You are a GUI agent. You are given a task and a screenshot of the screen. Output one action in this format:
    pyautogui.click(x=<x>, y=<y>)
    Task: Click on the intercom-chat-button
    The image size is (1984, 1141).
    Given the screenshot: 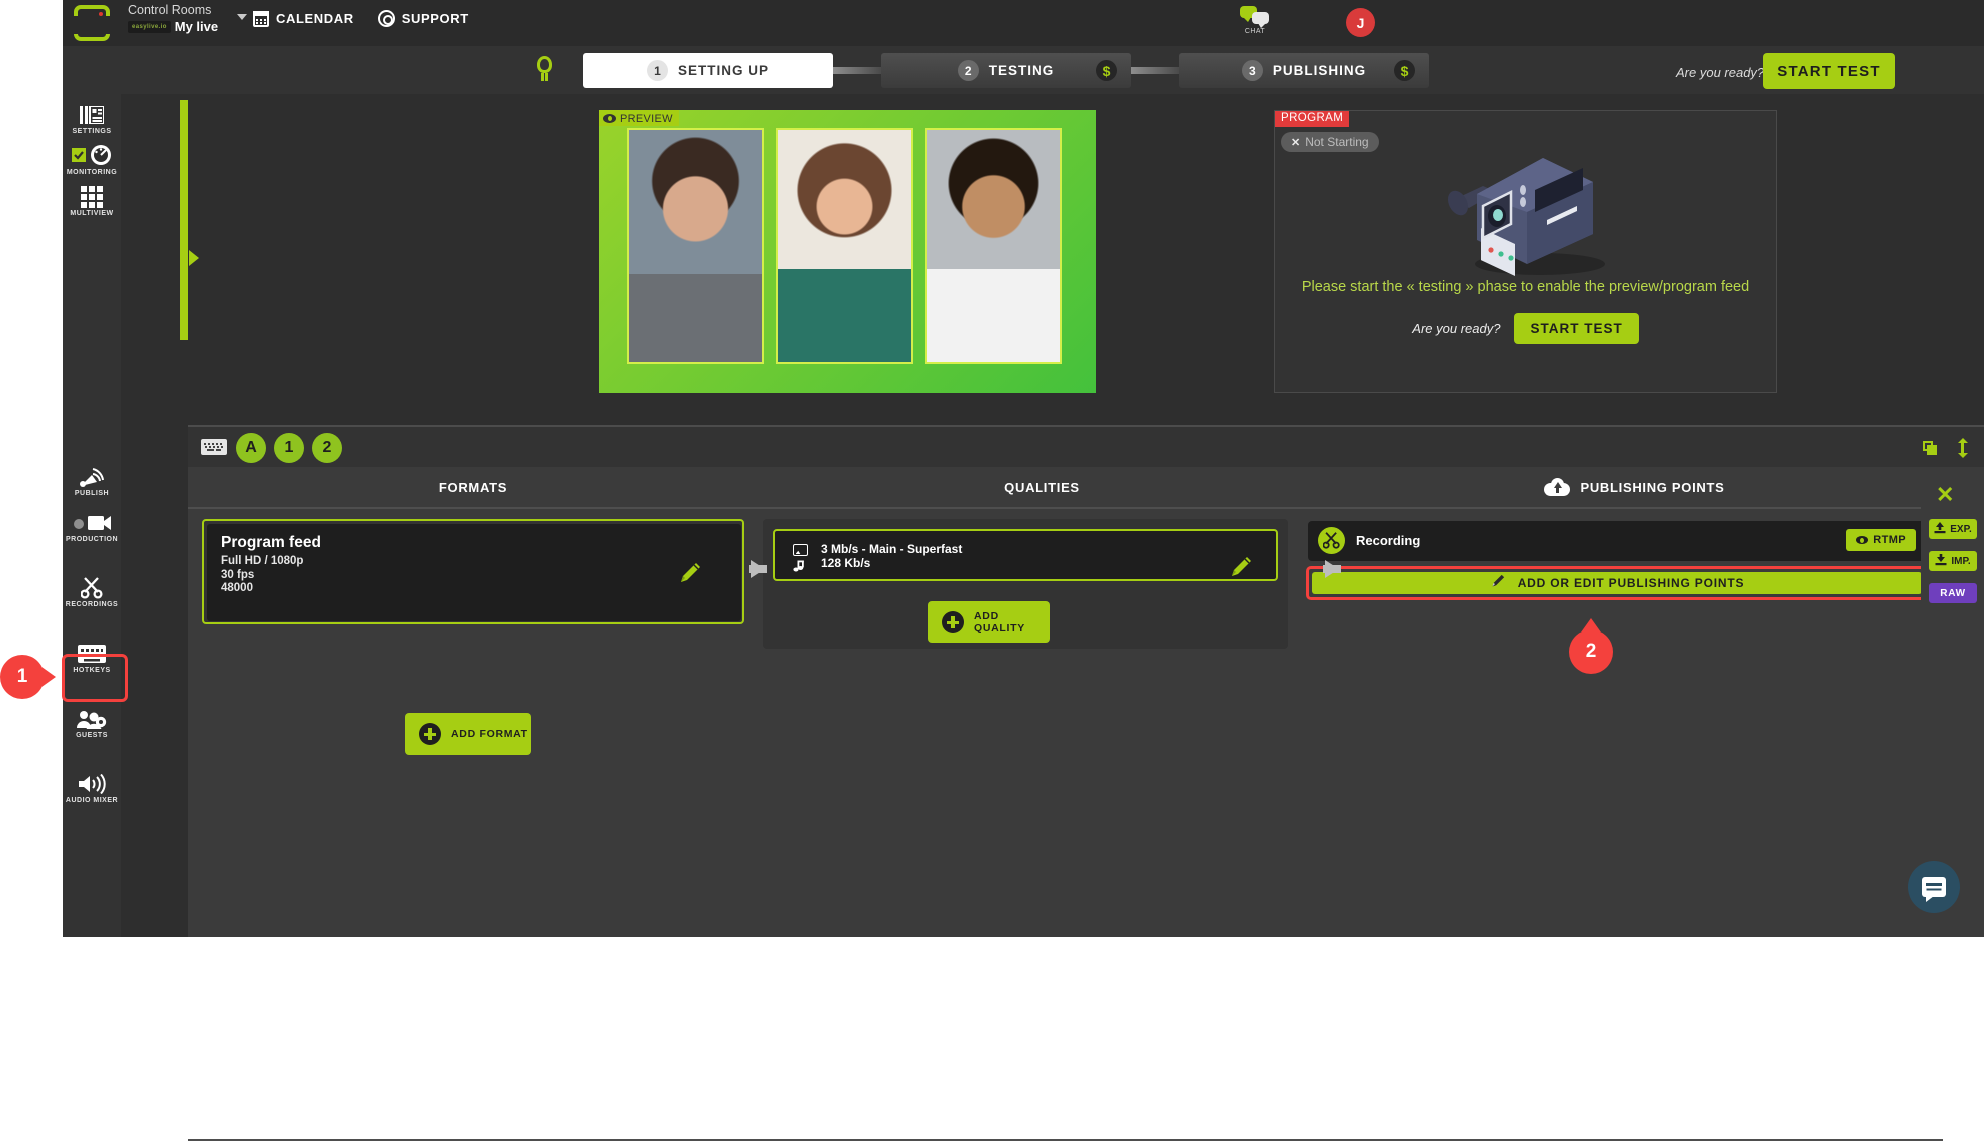 What is the action you would take?
    pyautogui.click(x=1934, y=887)
    